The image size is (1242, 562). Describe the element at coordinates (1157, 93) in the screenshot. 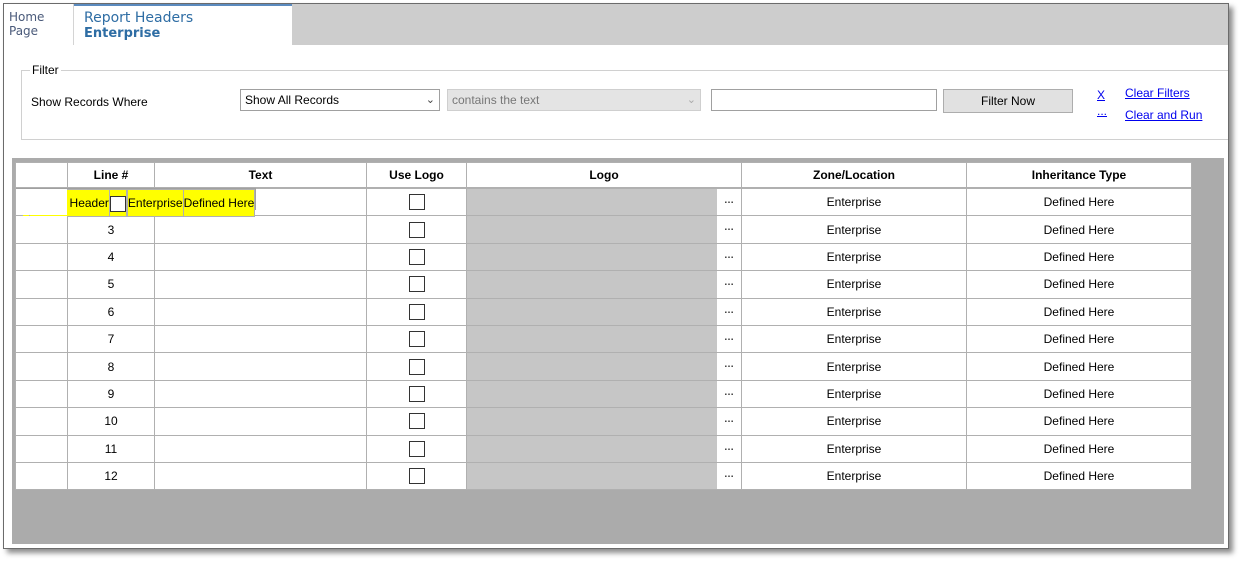

I see `clear-filters-link: Clear Filters` at that location.